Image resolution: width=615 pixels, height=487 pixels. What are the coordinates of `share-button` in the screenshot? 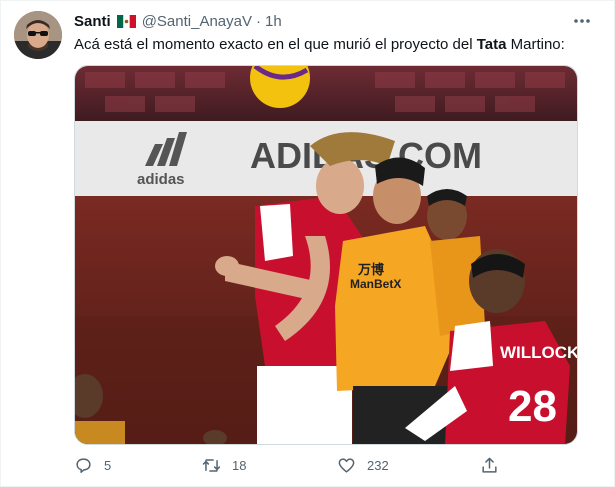 It's located at (495, 465).